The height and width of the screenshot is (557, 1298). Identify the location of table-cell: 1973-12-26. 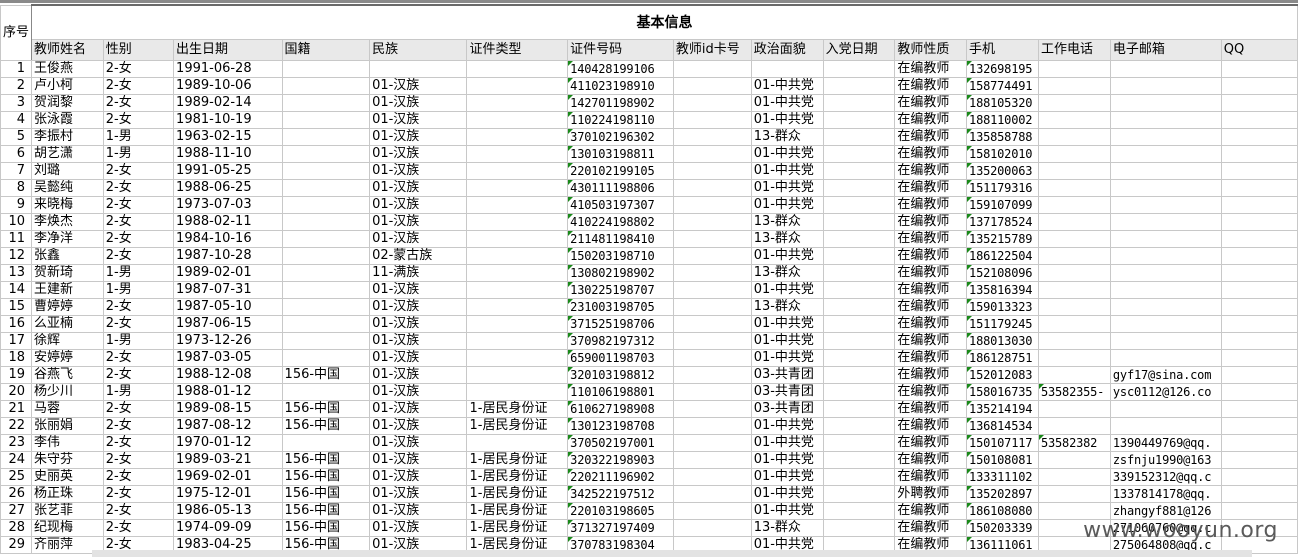
(228, 341).